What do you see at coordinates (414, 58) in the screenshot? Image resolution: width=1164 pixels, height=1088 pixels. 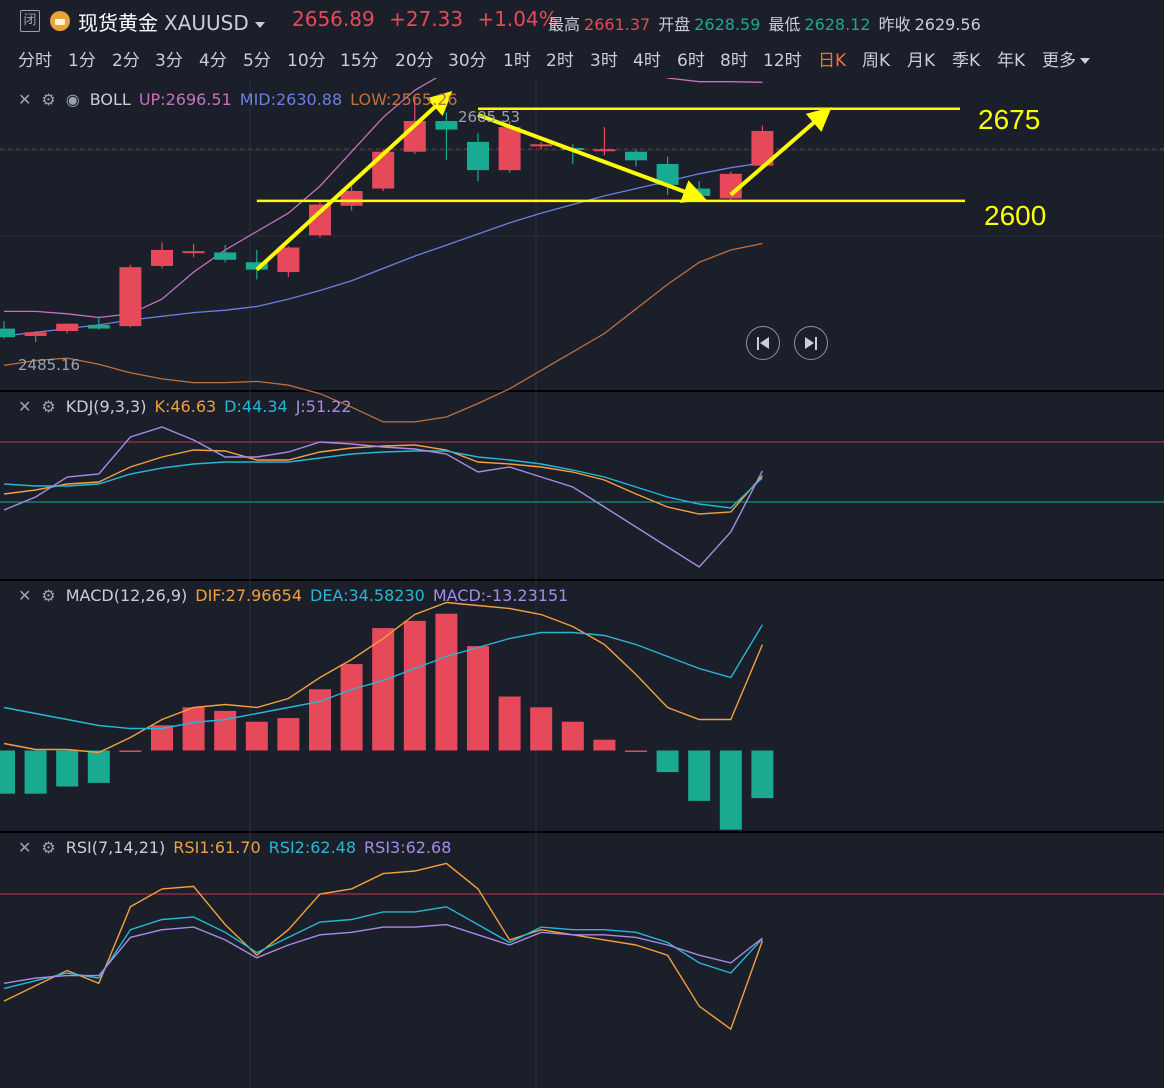 I see `tab-8: 20分` at bounding box center [414, 58].